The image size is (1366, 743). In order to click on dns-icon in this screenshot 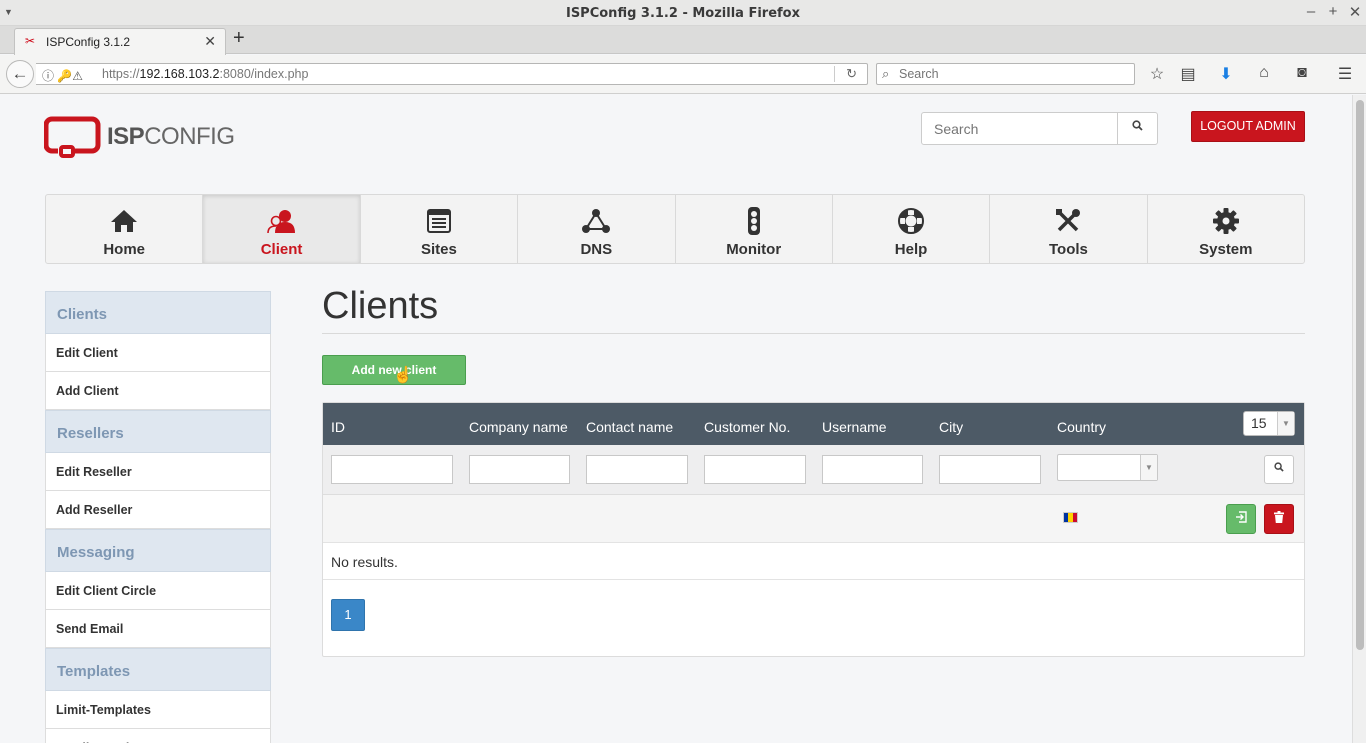, I will do `click(596, 221)`.